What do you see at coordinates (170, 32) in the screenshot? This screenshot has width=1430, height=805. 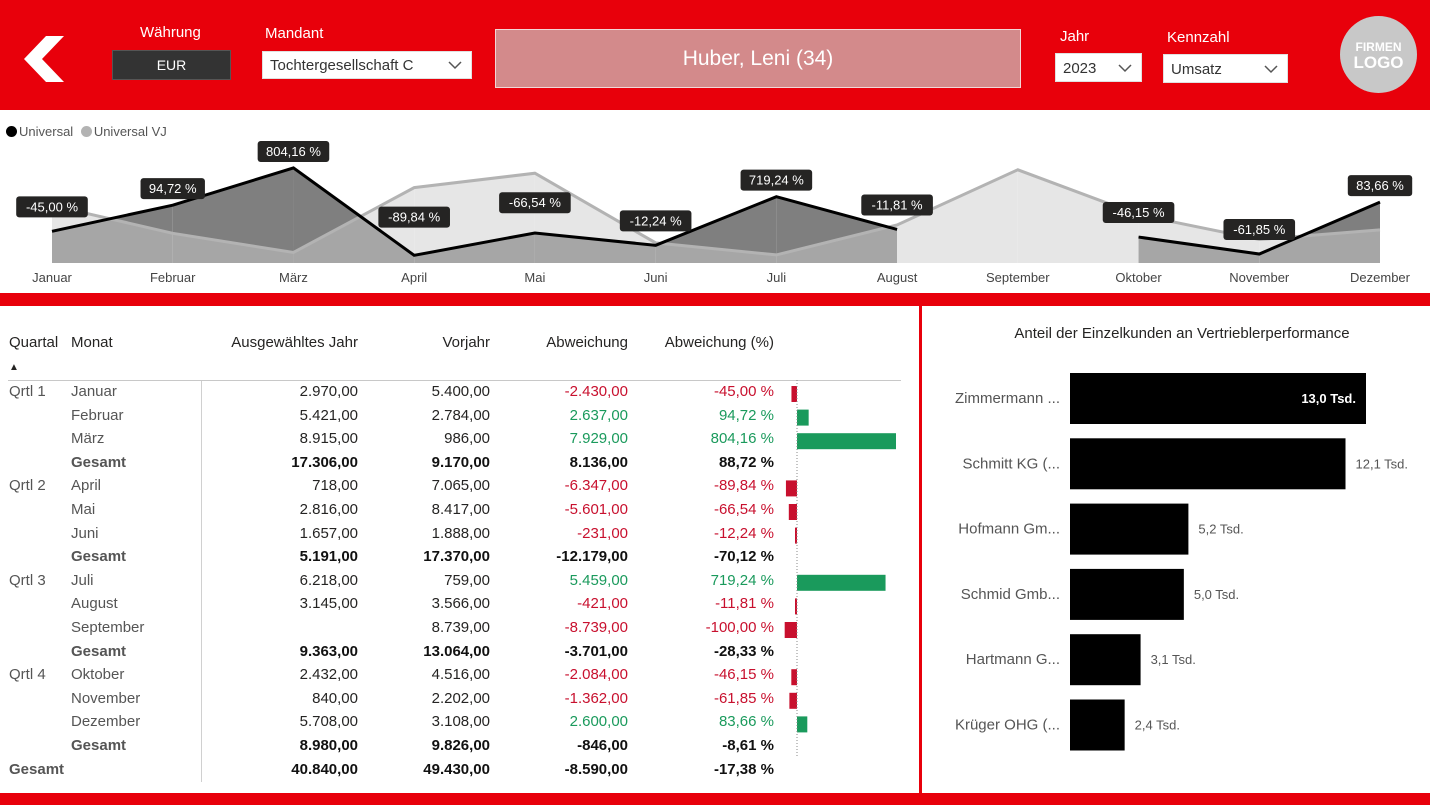 I see `currency-label: Währung` at bounding box center [170, 32].